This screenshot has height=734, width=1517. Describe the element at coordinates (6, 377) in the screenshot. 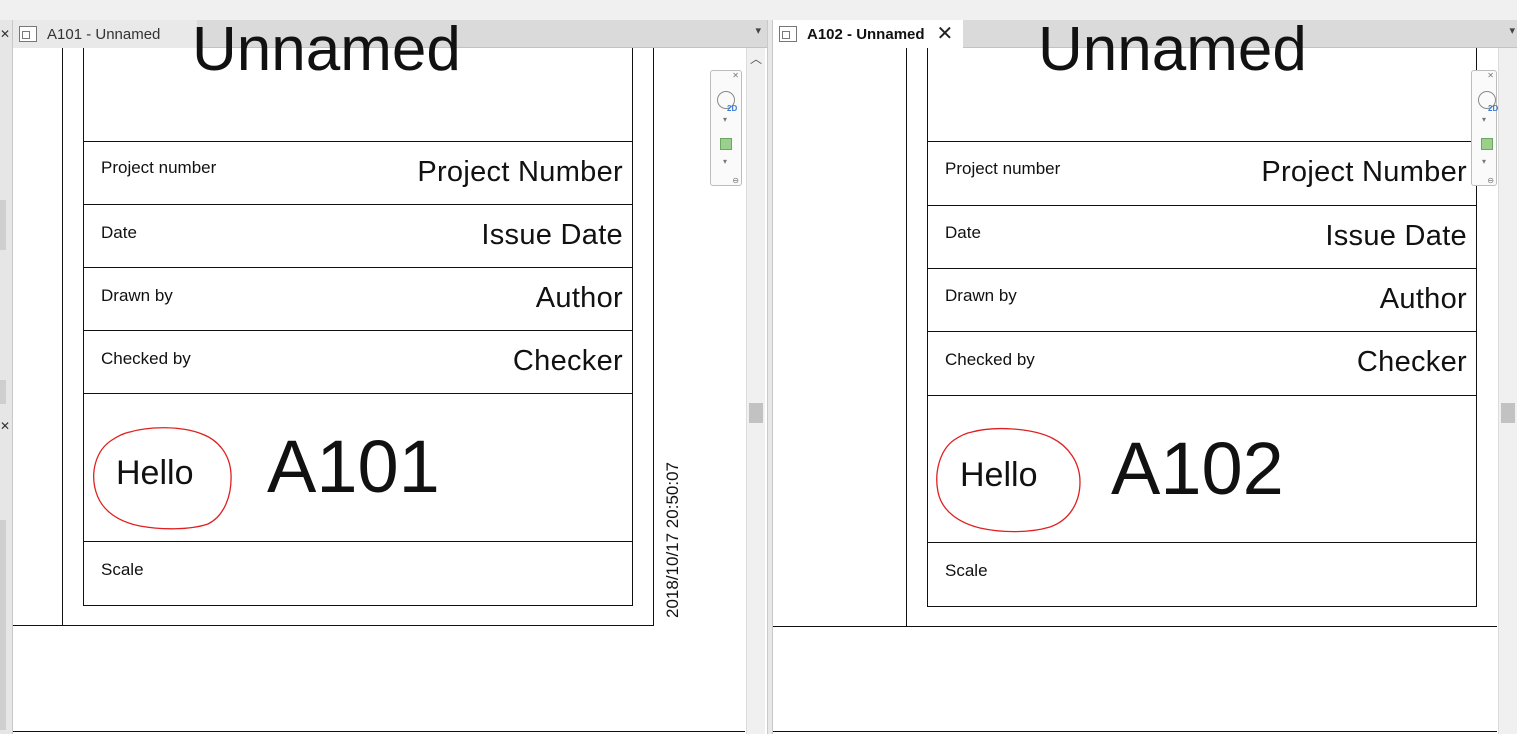

I see `left-panel-edge: ✕ ✕` at that location.